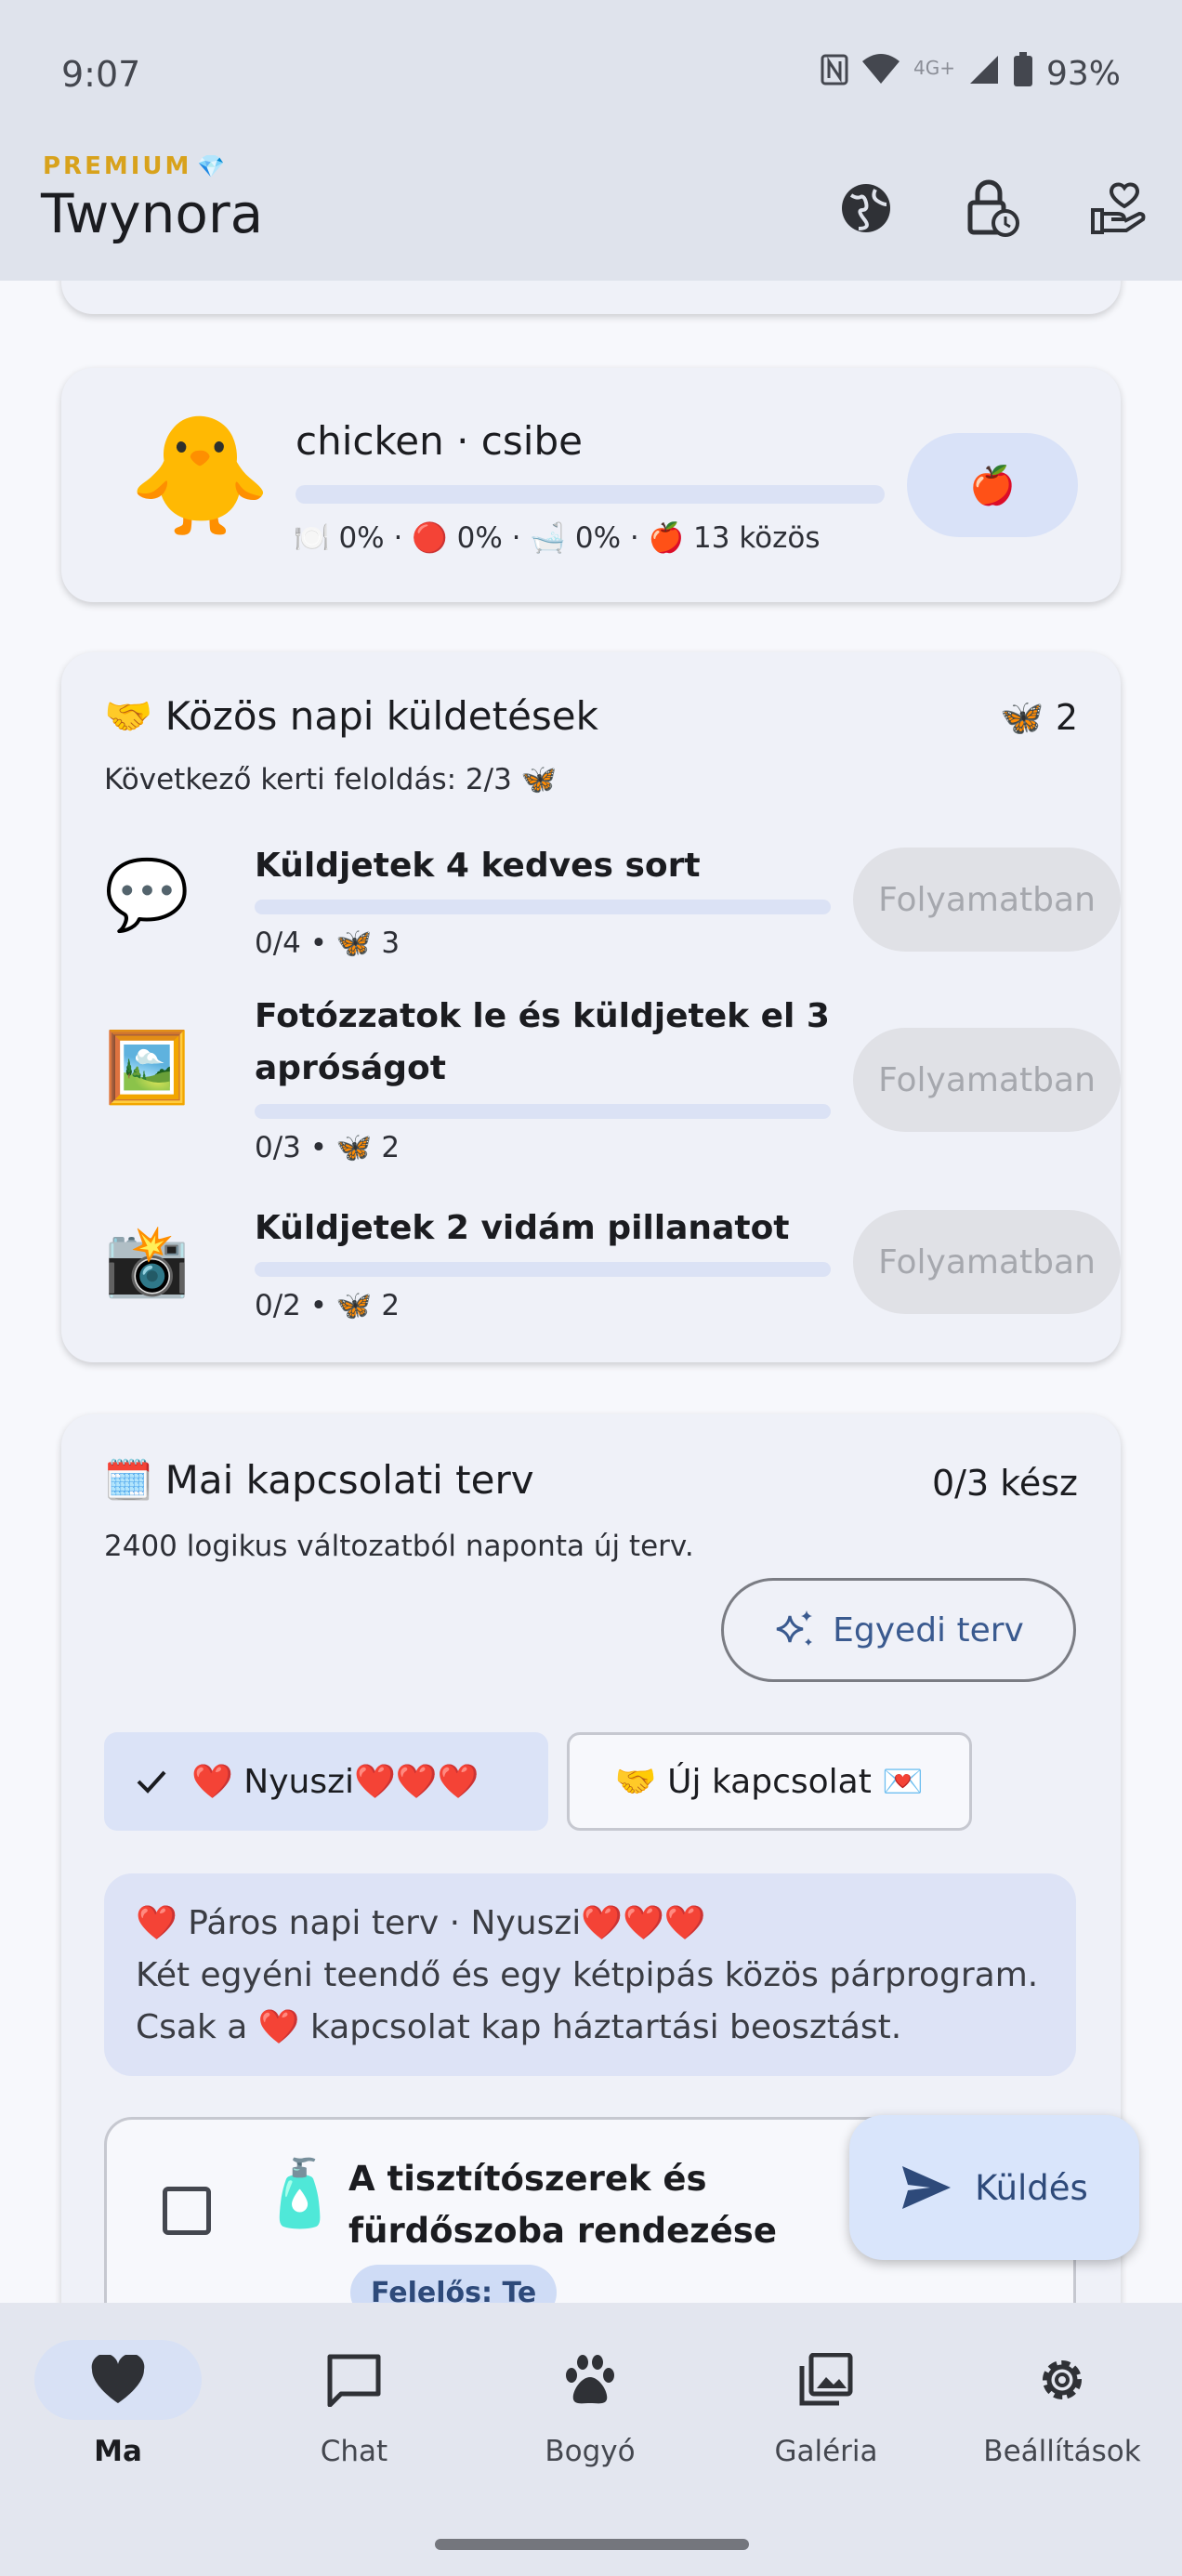 The height and width of the screenshot is (2576, 1182). I want to click on lock-timer-button, so click(992, 208).